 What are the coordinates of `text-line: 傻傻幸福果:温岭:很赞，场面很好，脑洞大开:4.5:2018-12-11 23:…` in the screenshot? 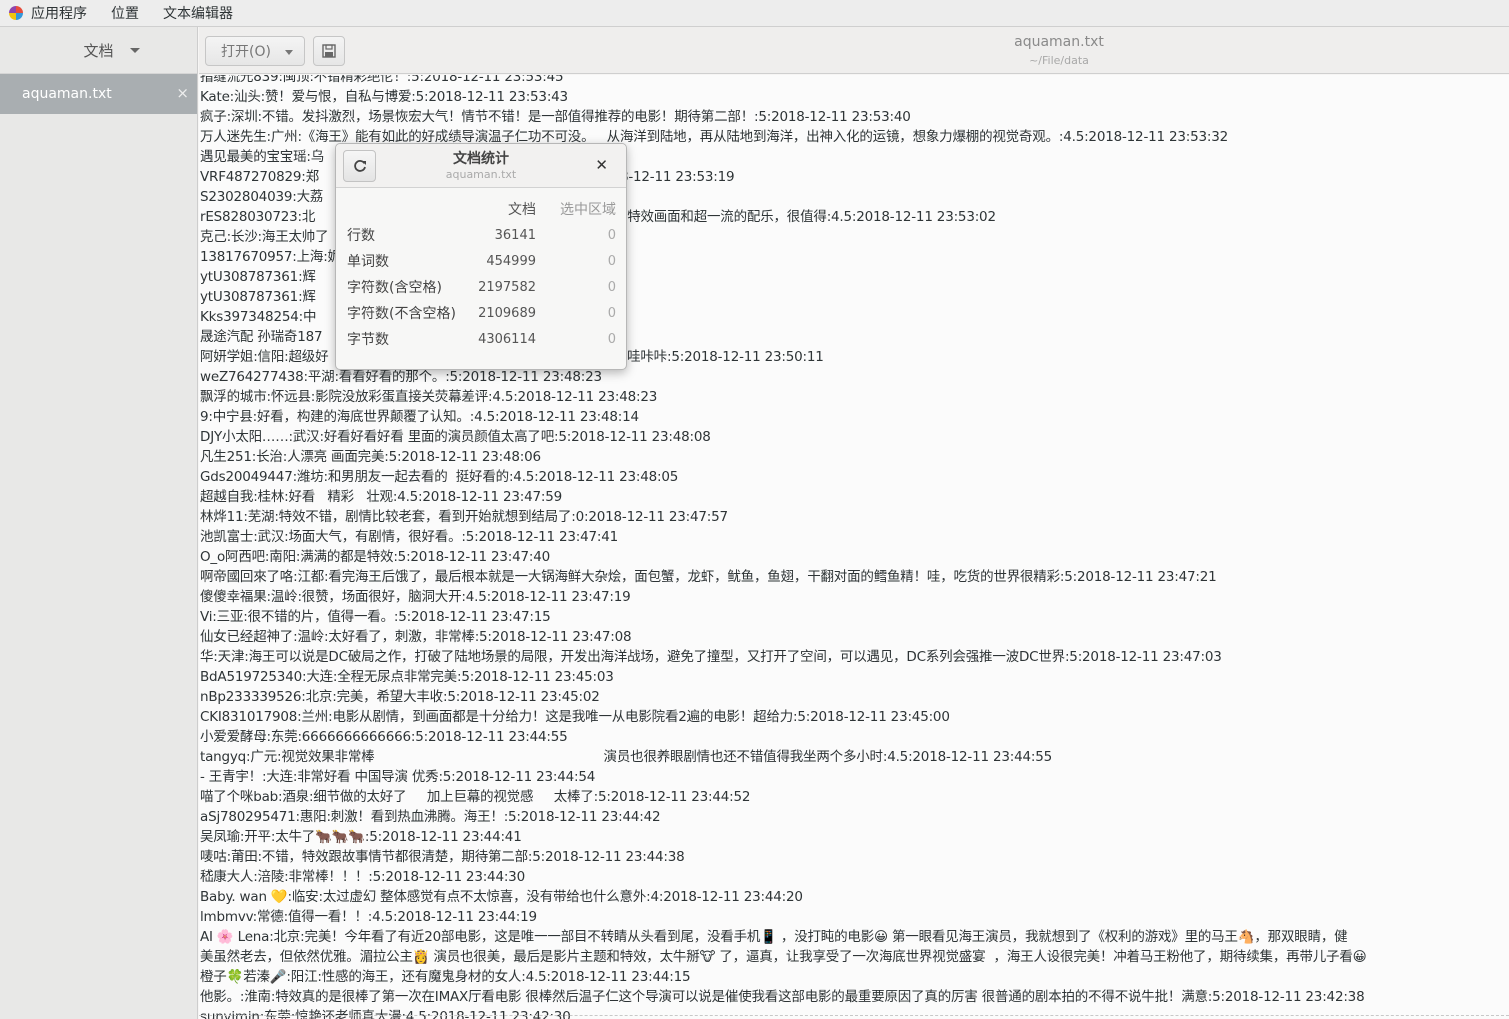 It's located at (415, 597).